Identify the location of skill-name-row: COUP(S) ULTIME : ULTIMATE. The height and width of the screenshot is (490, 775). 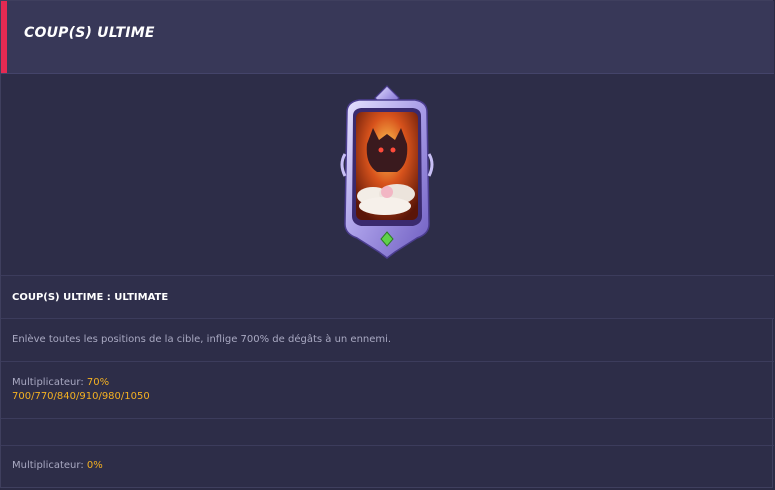
(387, 296).